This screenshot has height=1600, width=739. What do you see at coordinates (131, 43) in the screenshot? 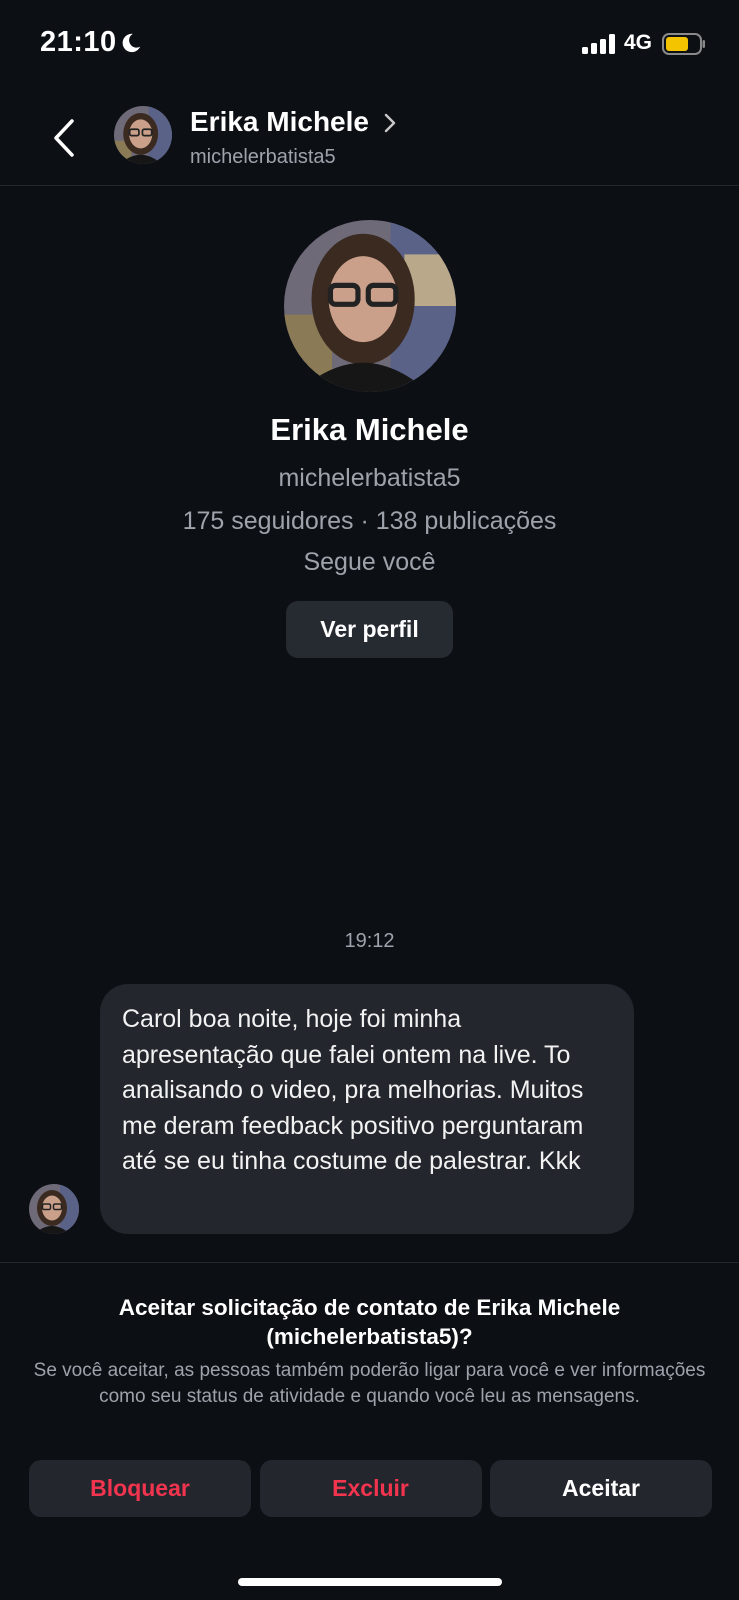
I see `moon-icon` at bounding box center [131, 43].